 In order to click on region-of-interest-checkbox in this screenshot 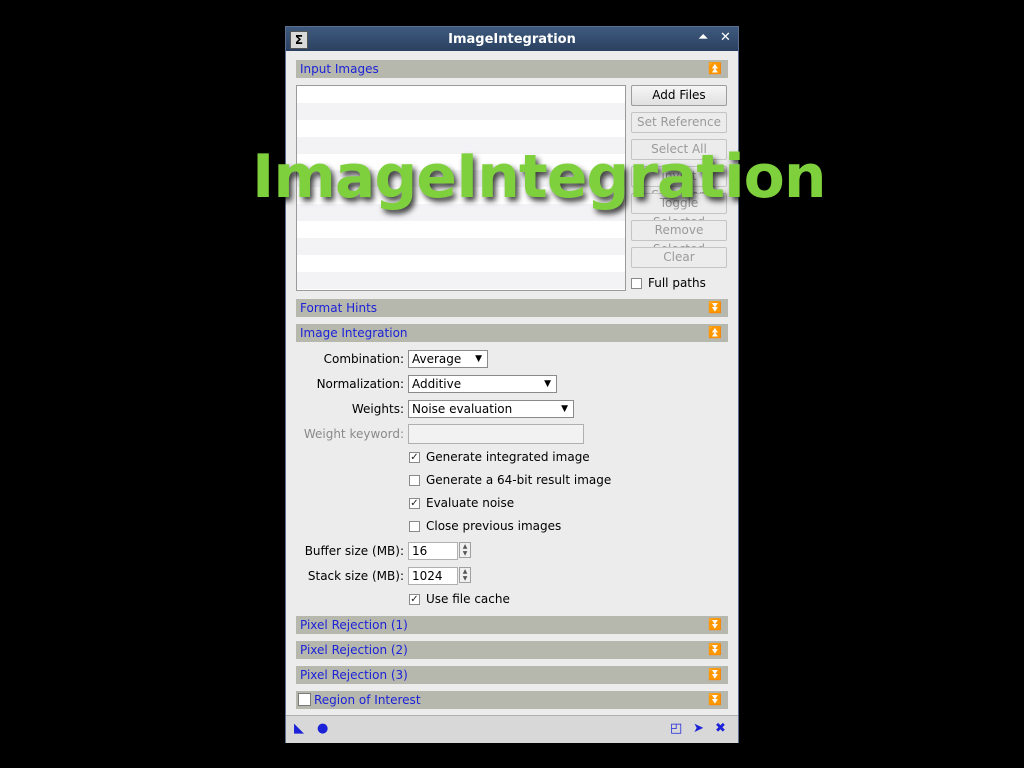, I will do `click(304, 699)`.